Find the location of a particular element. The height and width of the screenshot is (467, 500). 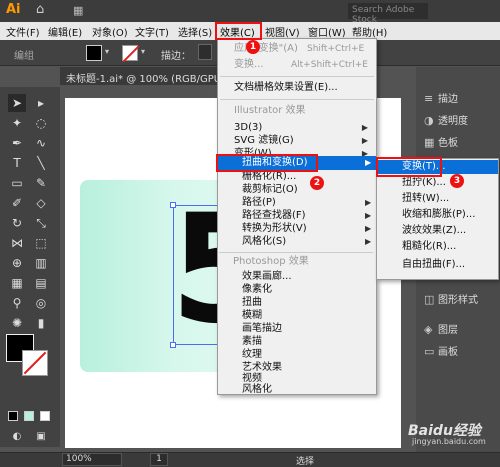

photoshop-effects-header: Photoshop 效果 is located at coordinates (271, 261).